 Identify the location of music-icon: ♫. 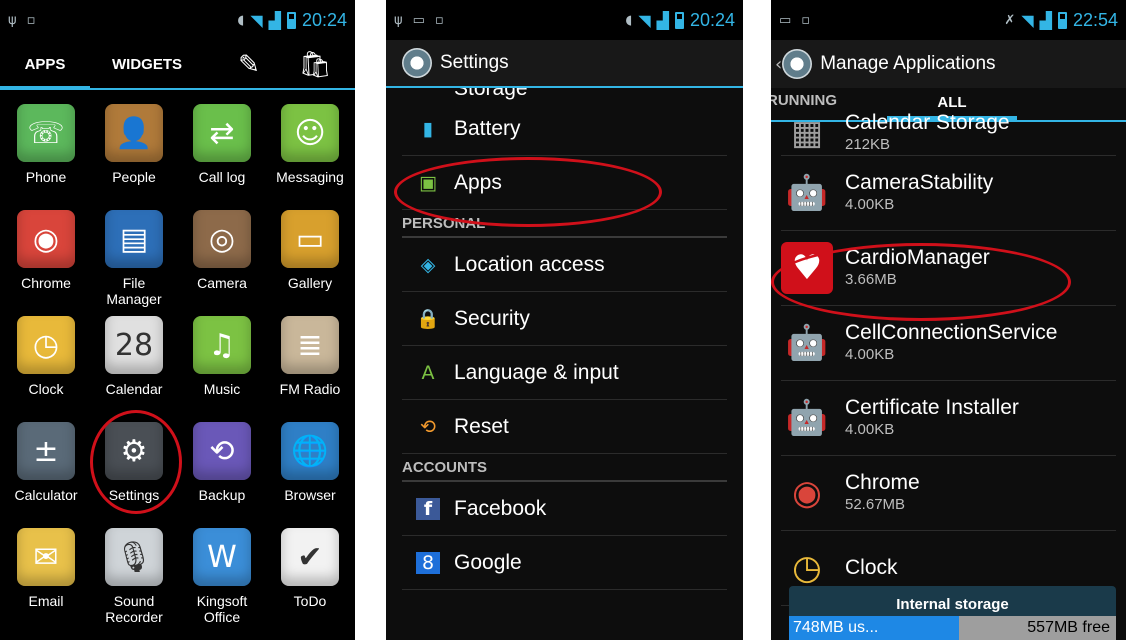
(222, 345).